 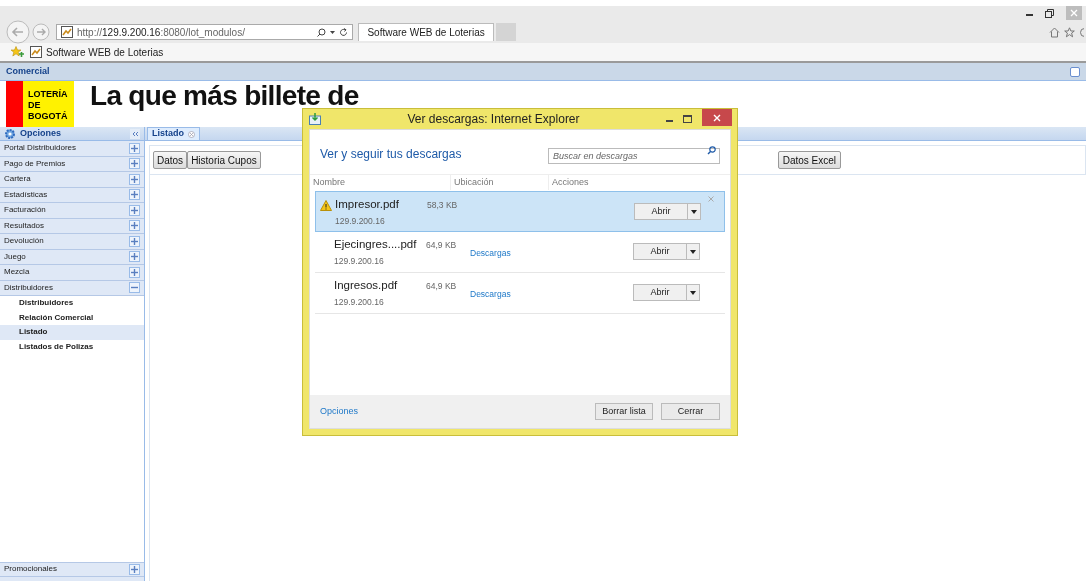 I want to click on panel-tab: Listado, so click(x=173, y=133).